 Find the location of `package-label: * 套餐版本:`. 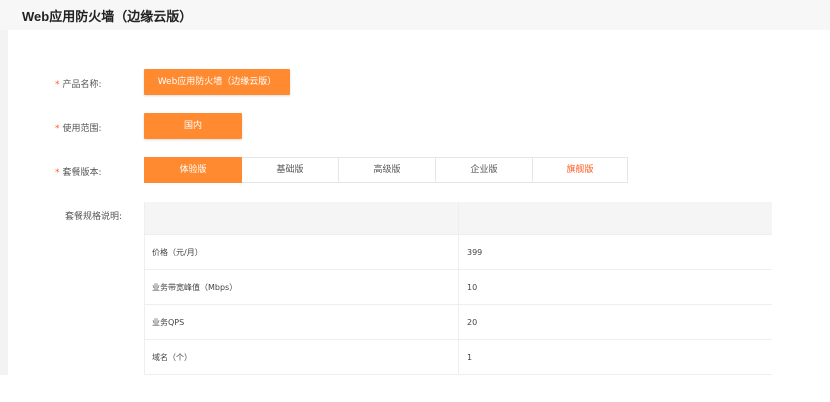

package-label: * 套餐版本: is located at coordinates (78, 173).